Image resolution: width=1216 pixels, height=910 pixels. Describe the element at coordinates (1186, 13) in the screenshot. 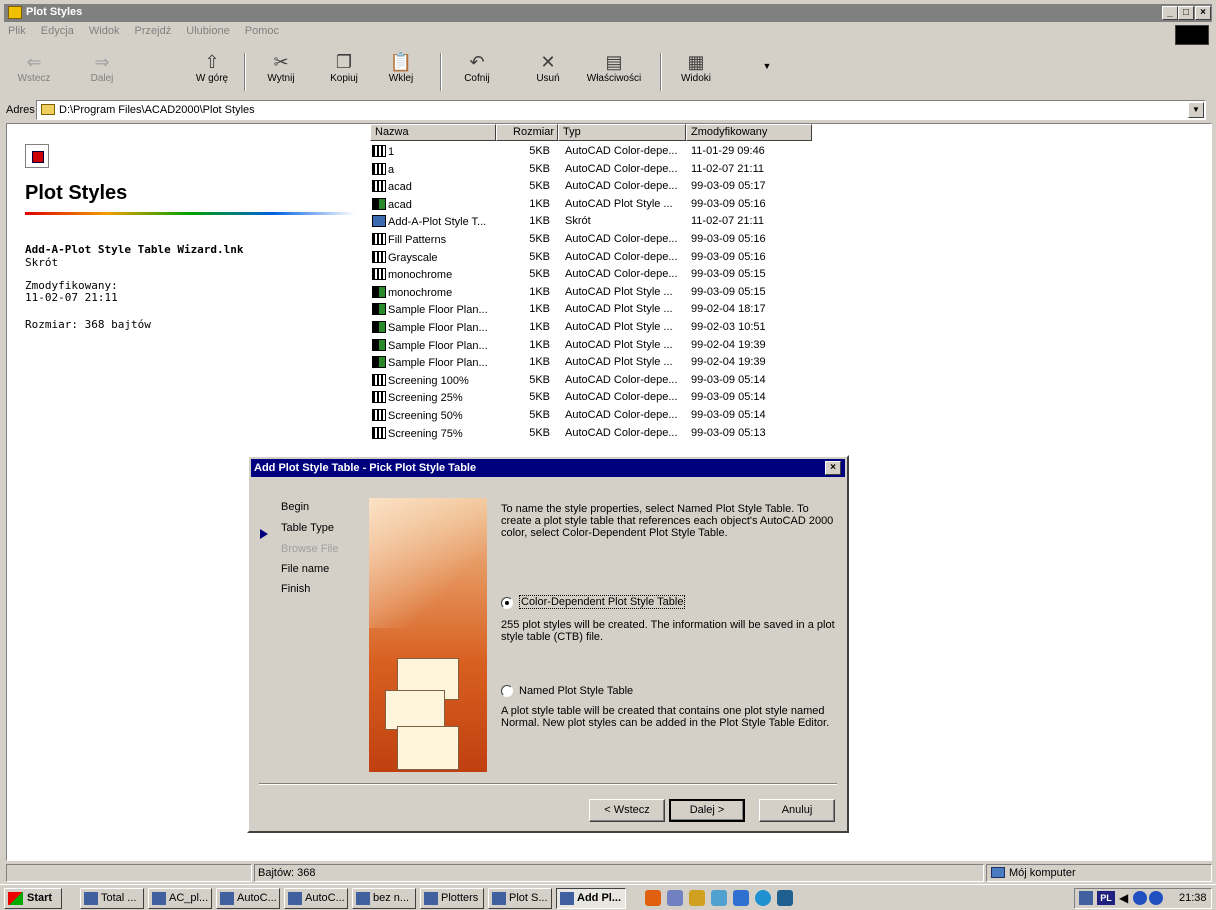

I see `maximize-button: □` at that location.